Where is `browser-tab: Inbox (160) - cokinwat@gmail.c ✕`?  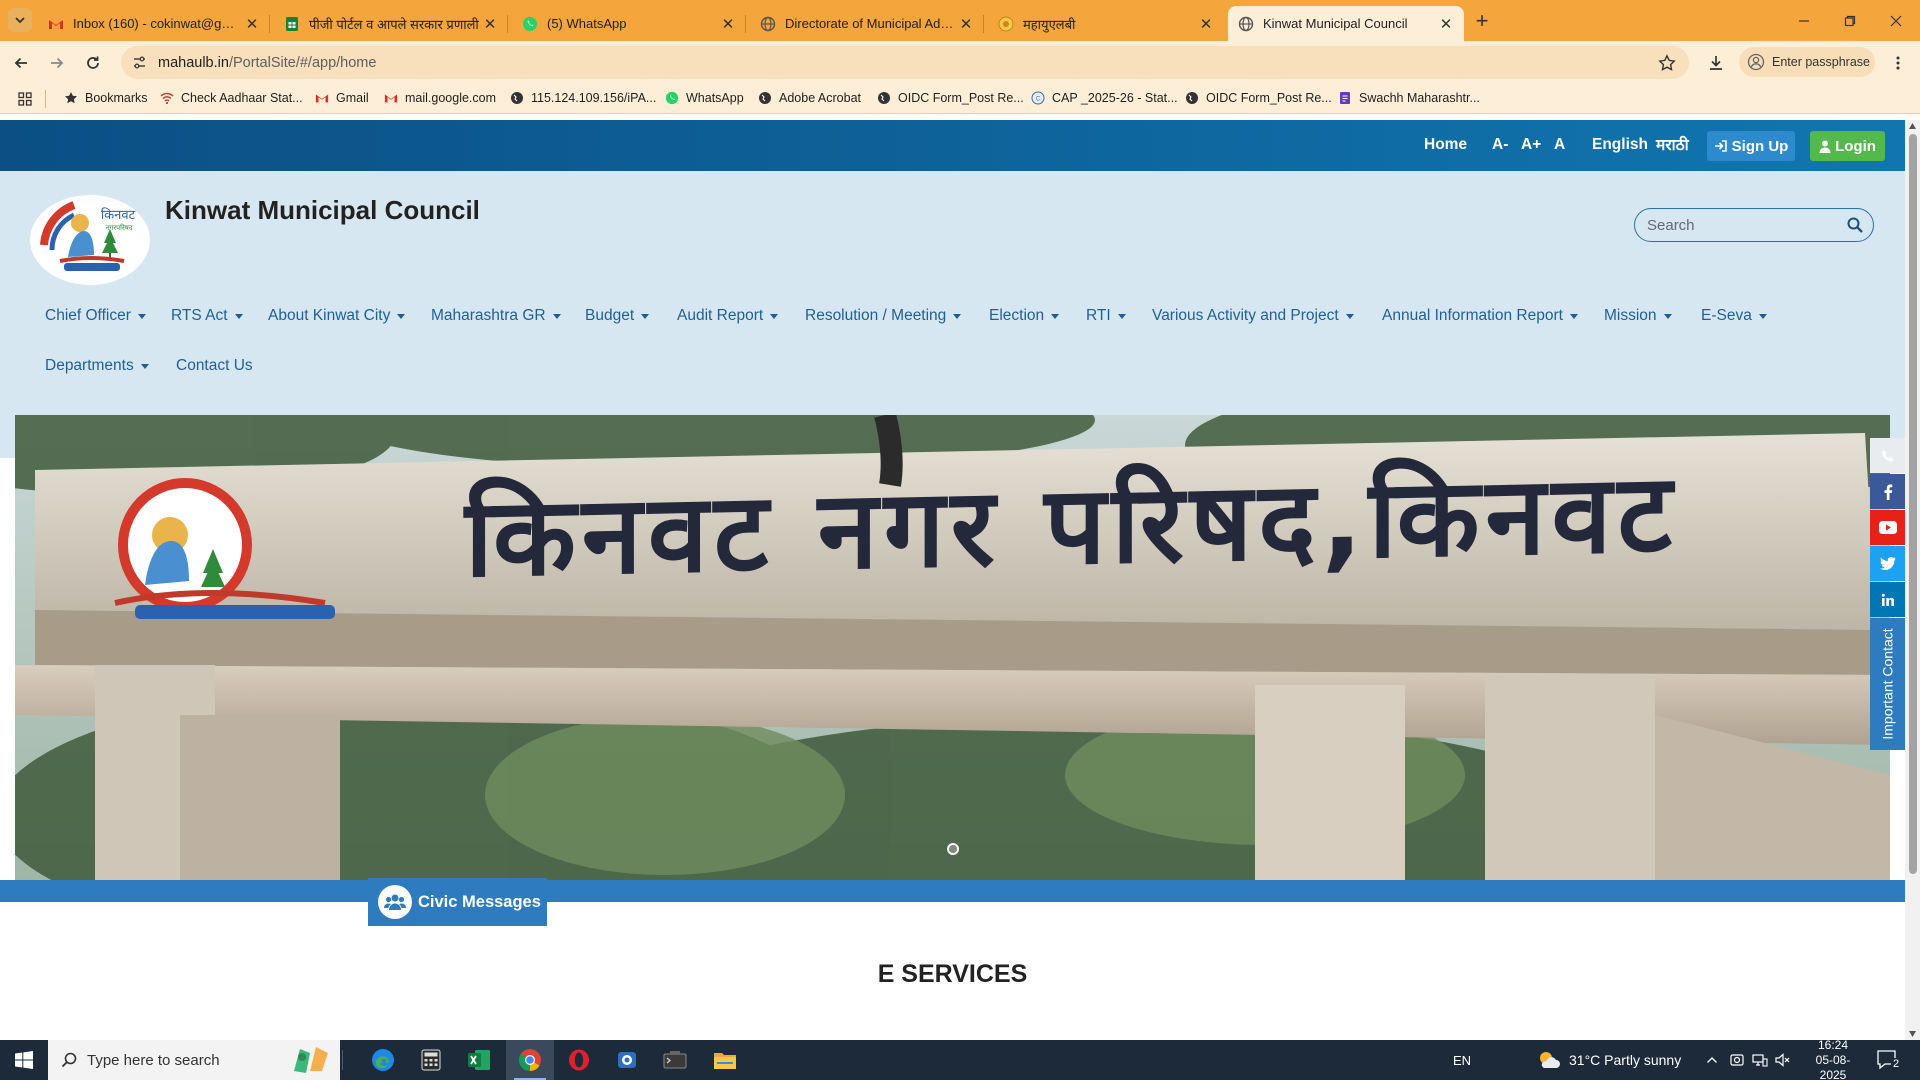
browser-tab: Inbox (160) - cokinwat@gmail.c ✕ is located at coordinates (154, 23).